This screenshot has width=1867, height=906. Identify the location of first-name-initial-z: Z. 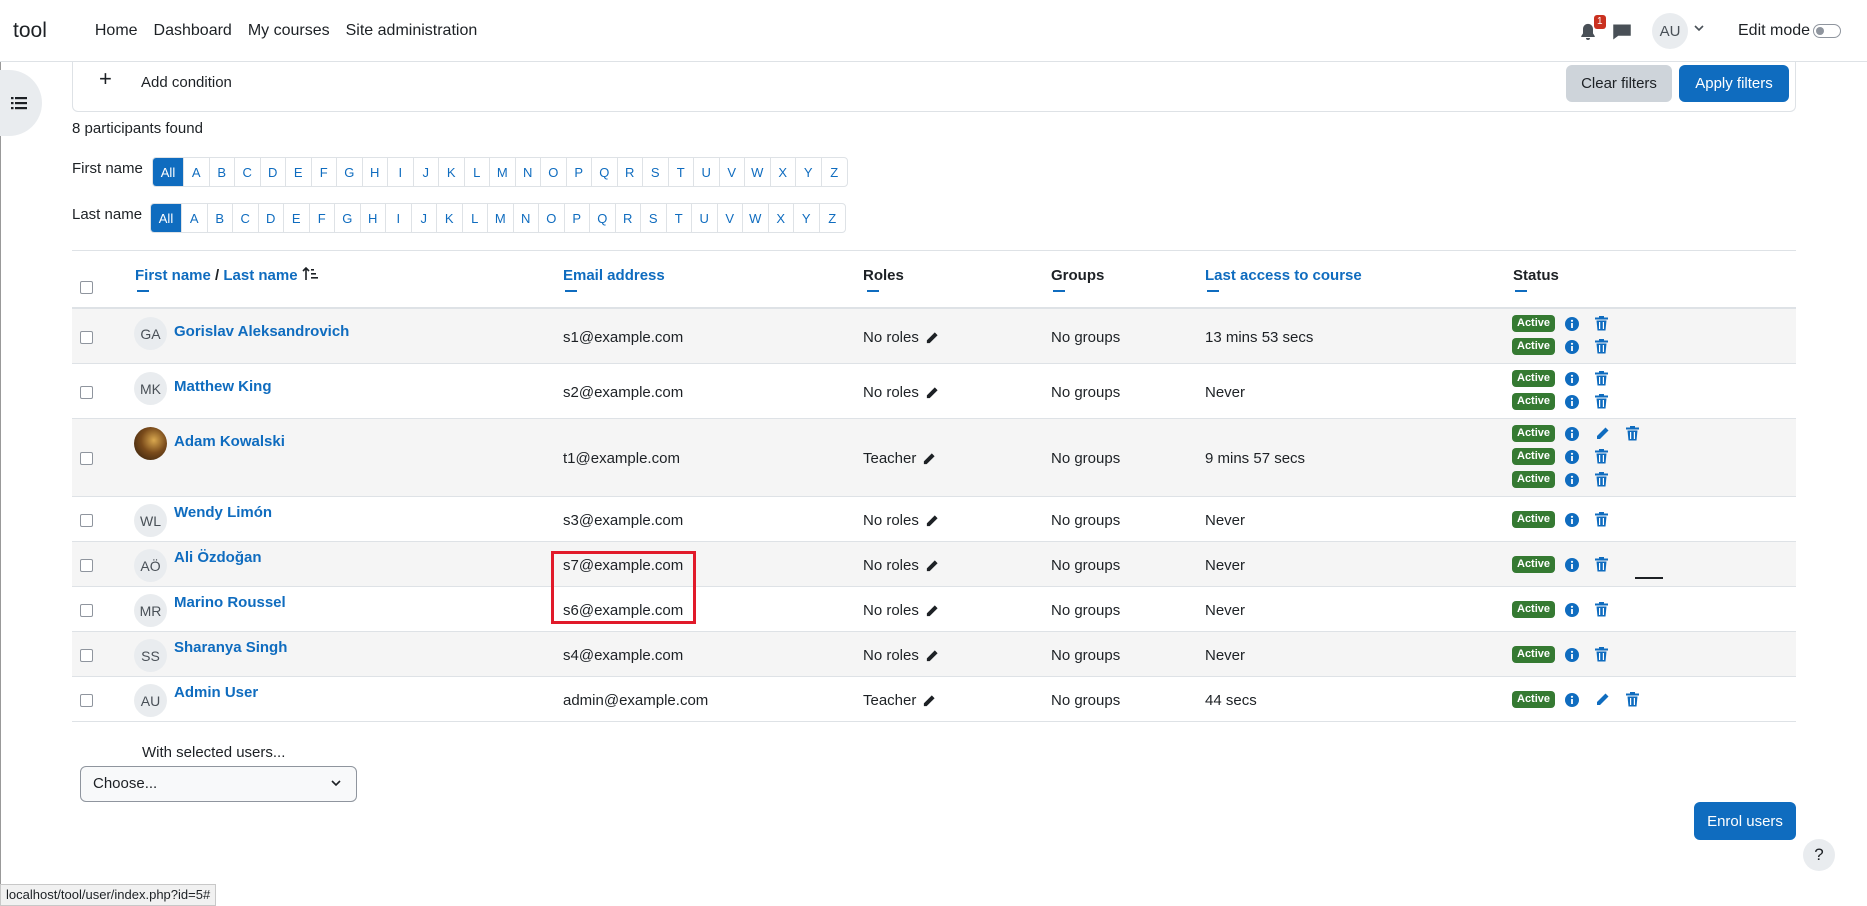
(835, 172).